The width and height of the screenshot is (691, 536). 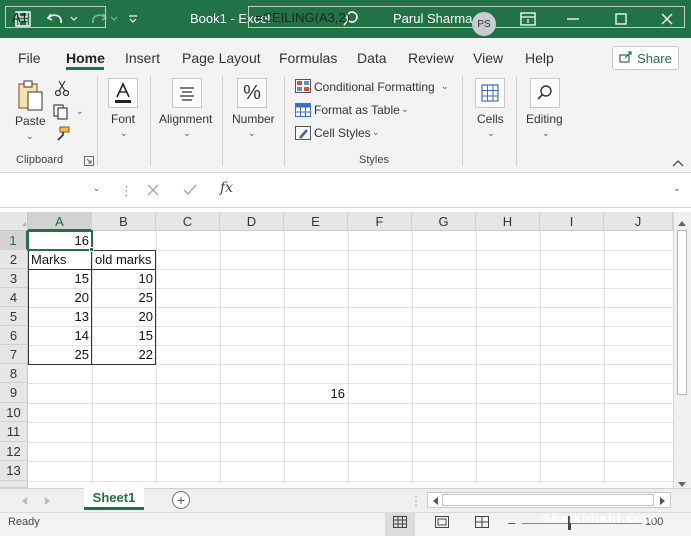 What do you see at coordinates (431, 58) in the screenshot?
I see `tab-review: Review` at bounding box center [431, 58].